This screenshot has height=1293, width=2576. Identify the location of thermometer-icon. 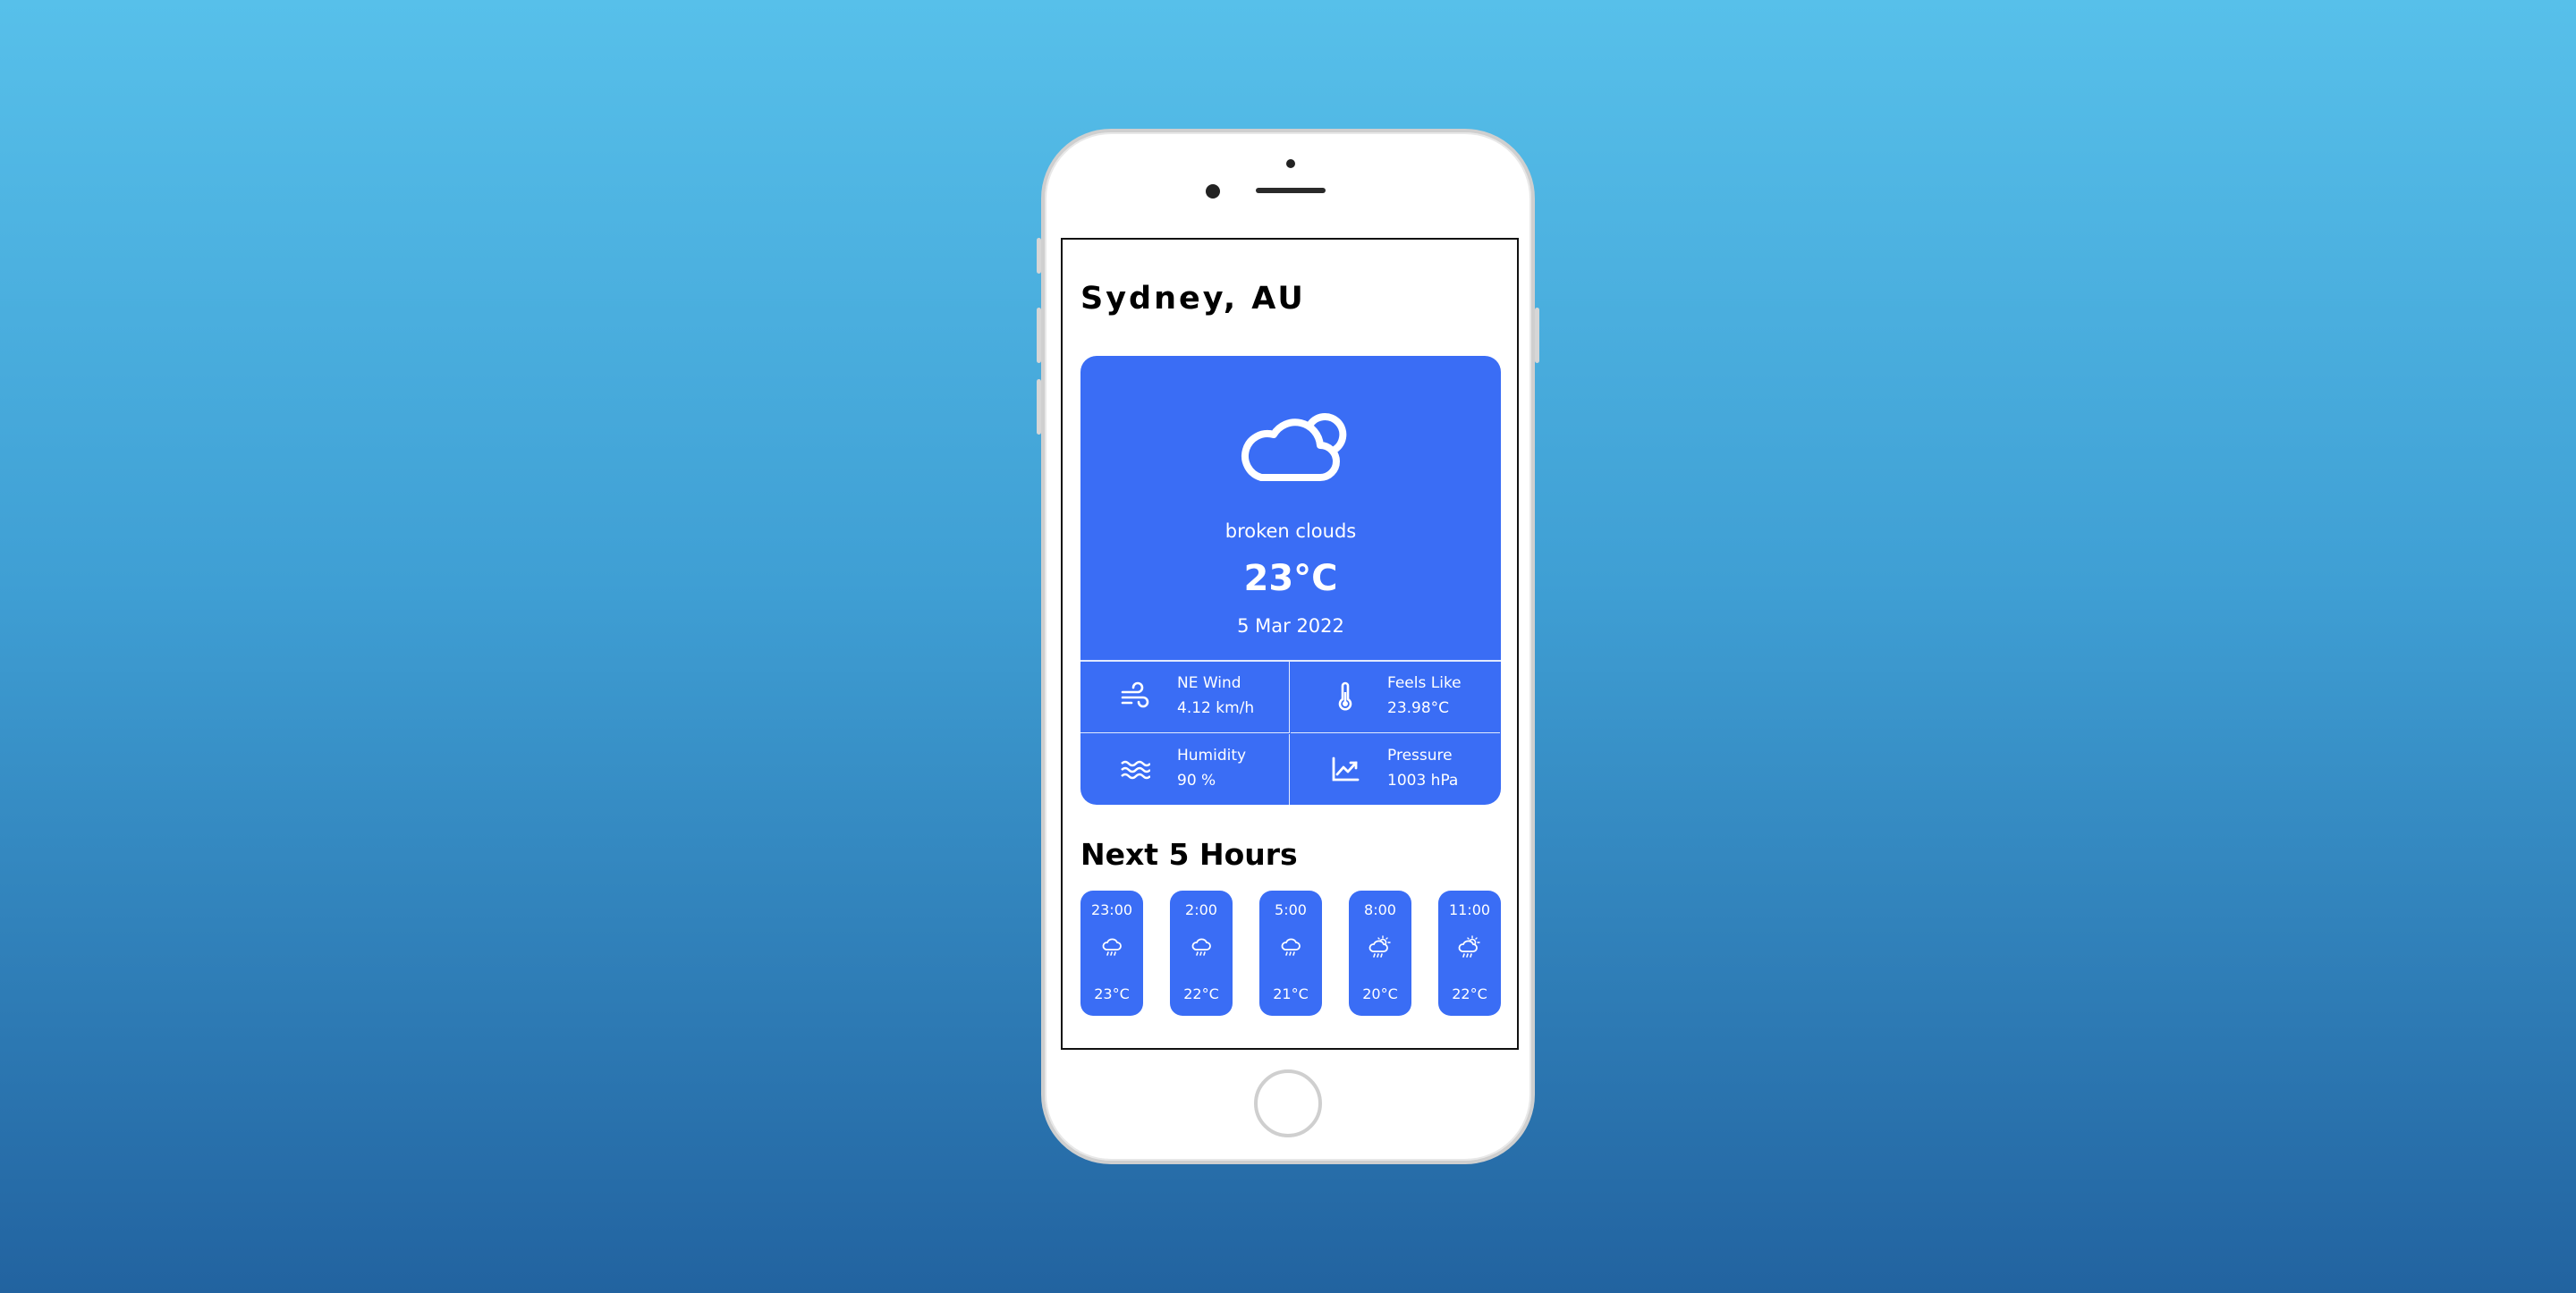
(1345, 696).